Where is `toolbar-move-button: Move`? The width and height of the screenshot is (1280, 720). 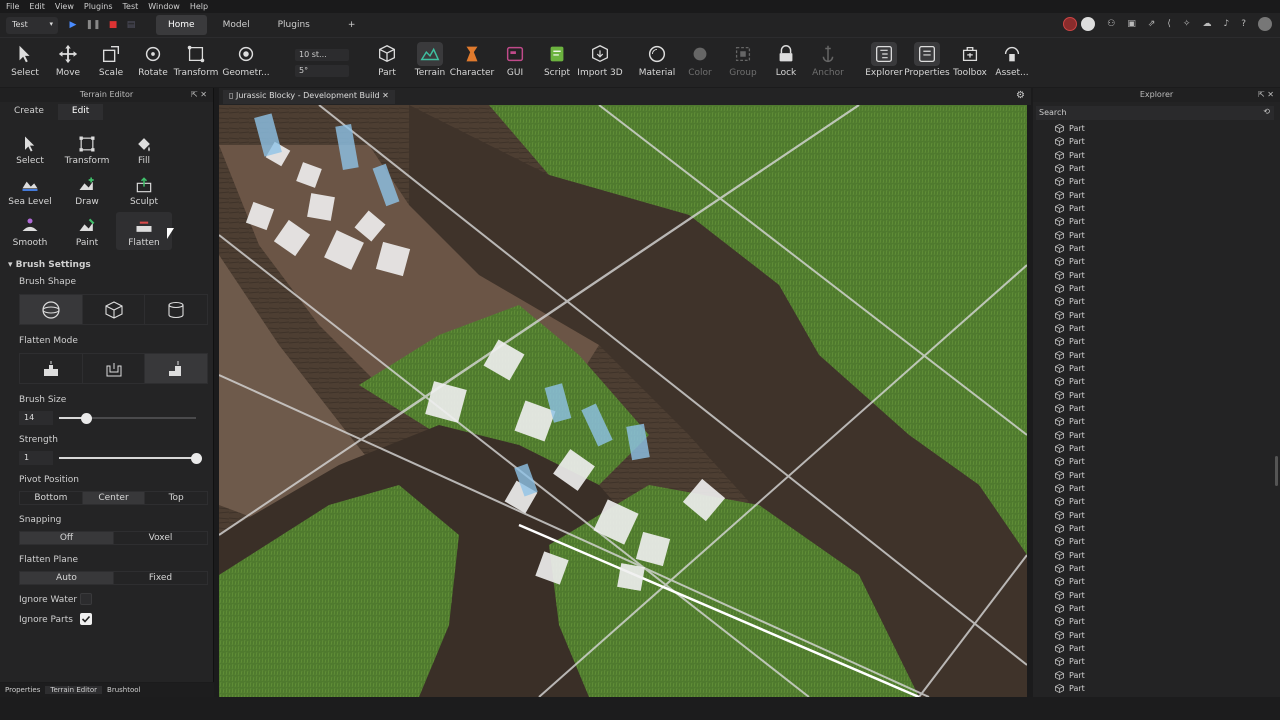 toolbar-move-button: Move is located at coordinates (68, 60).